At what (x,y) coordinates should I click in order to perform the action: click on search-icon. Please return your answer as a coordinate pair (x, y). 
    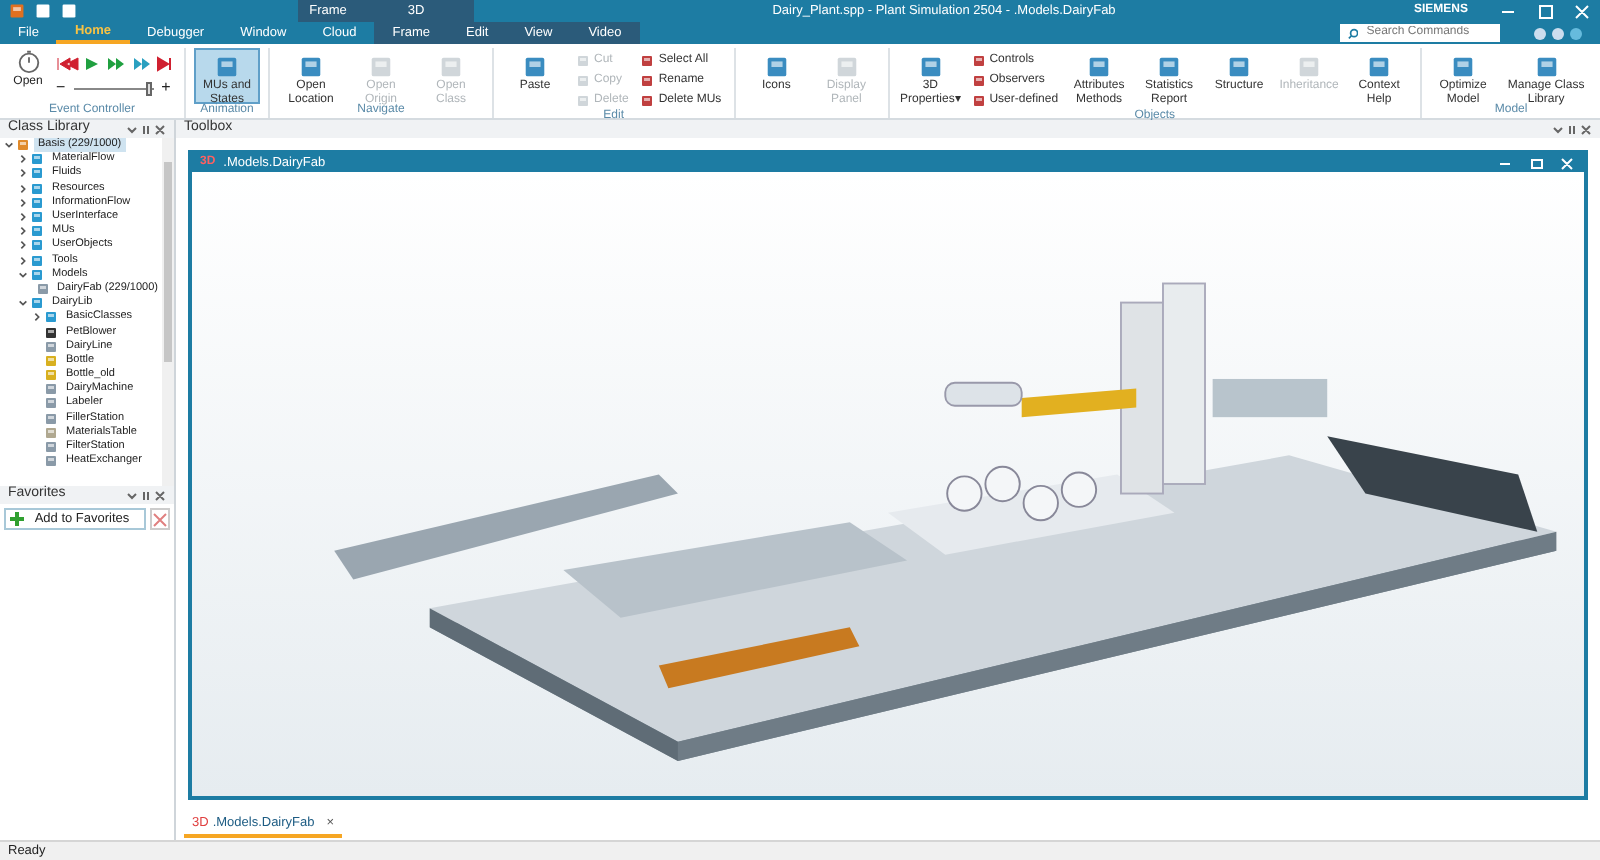
    Looking at the image, I should click on (1353, 33).